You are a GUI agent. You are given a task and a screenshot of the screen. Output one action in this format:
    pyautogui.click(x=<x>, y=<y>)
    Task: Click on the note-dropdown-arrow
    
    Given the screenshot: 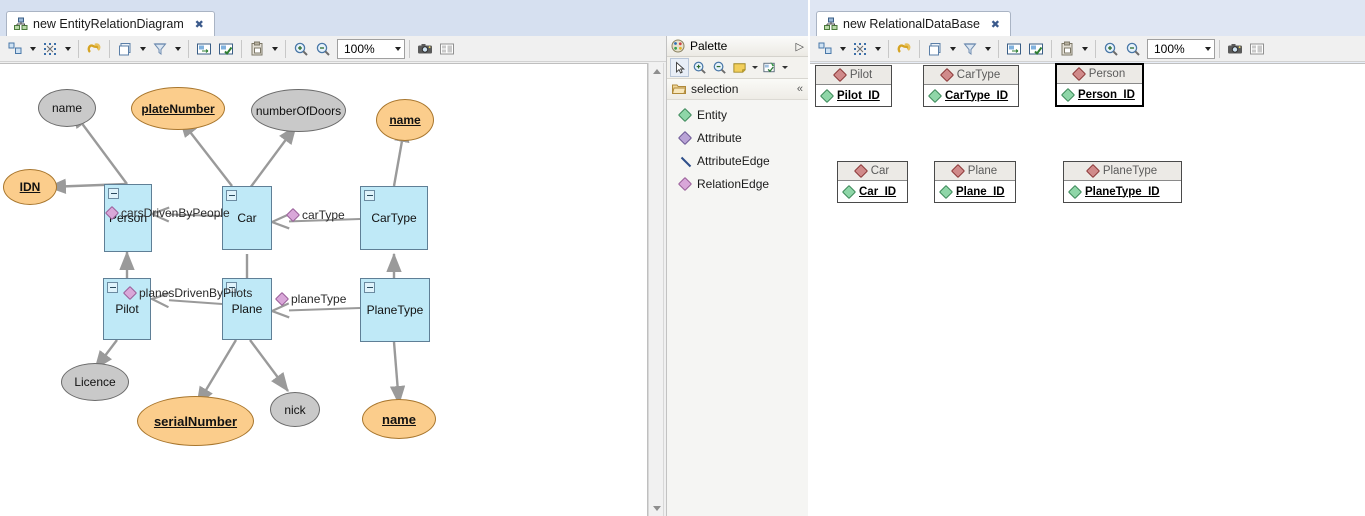 What is the action you would take?
    pyautogui.click(x=754, y=67)
    